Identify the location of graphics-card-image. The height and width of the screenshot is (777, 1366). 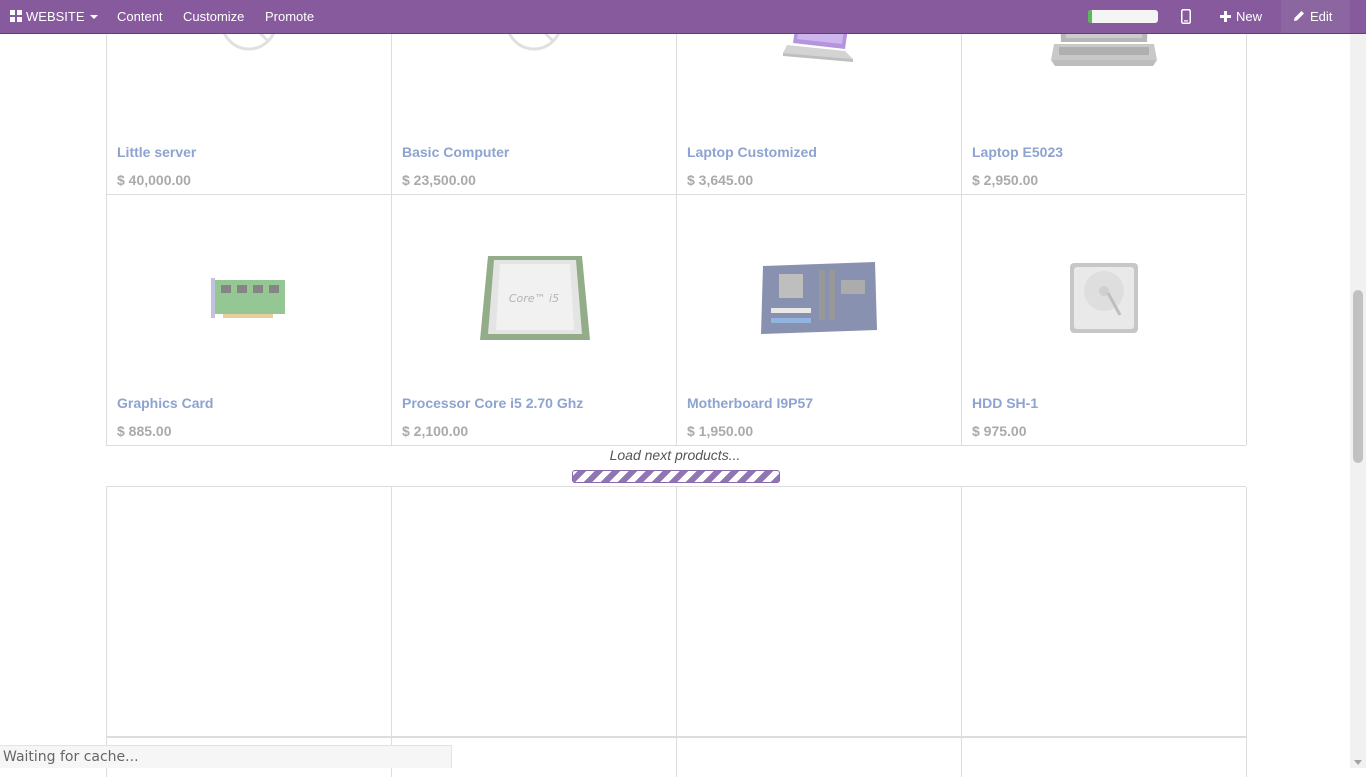
(249, 287).